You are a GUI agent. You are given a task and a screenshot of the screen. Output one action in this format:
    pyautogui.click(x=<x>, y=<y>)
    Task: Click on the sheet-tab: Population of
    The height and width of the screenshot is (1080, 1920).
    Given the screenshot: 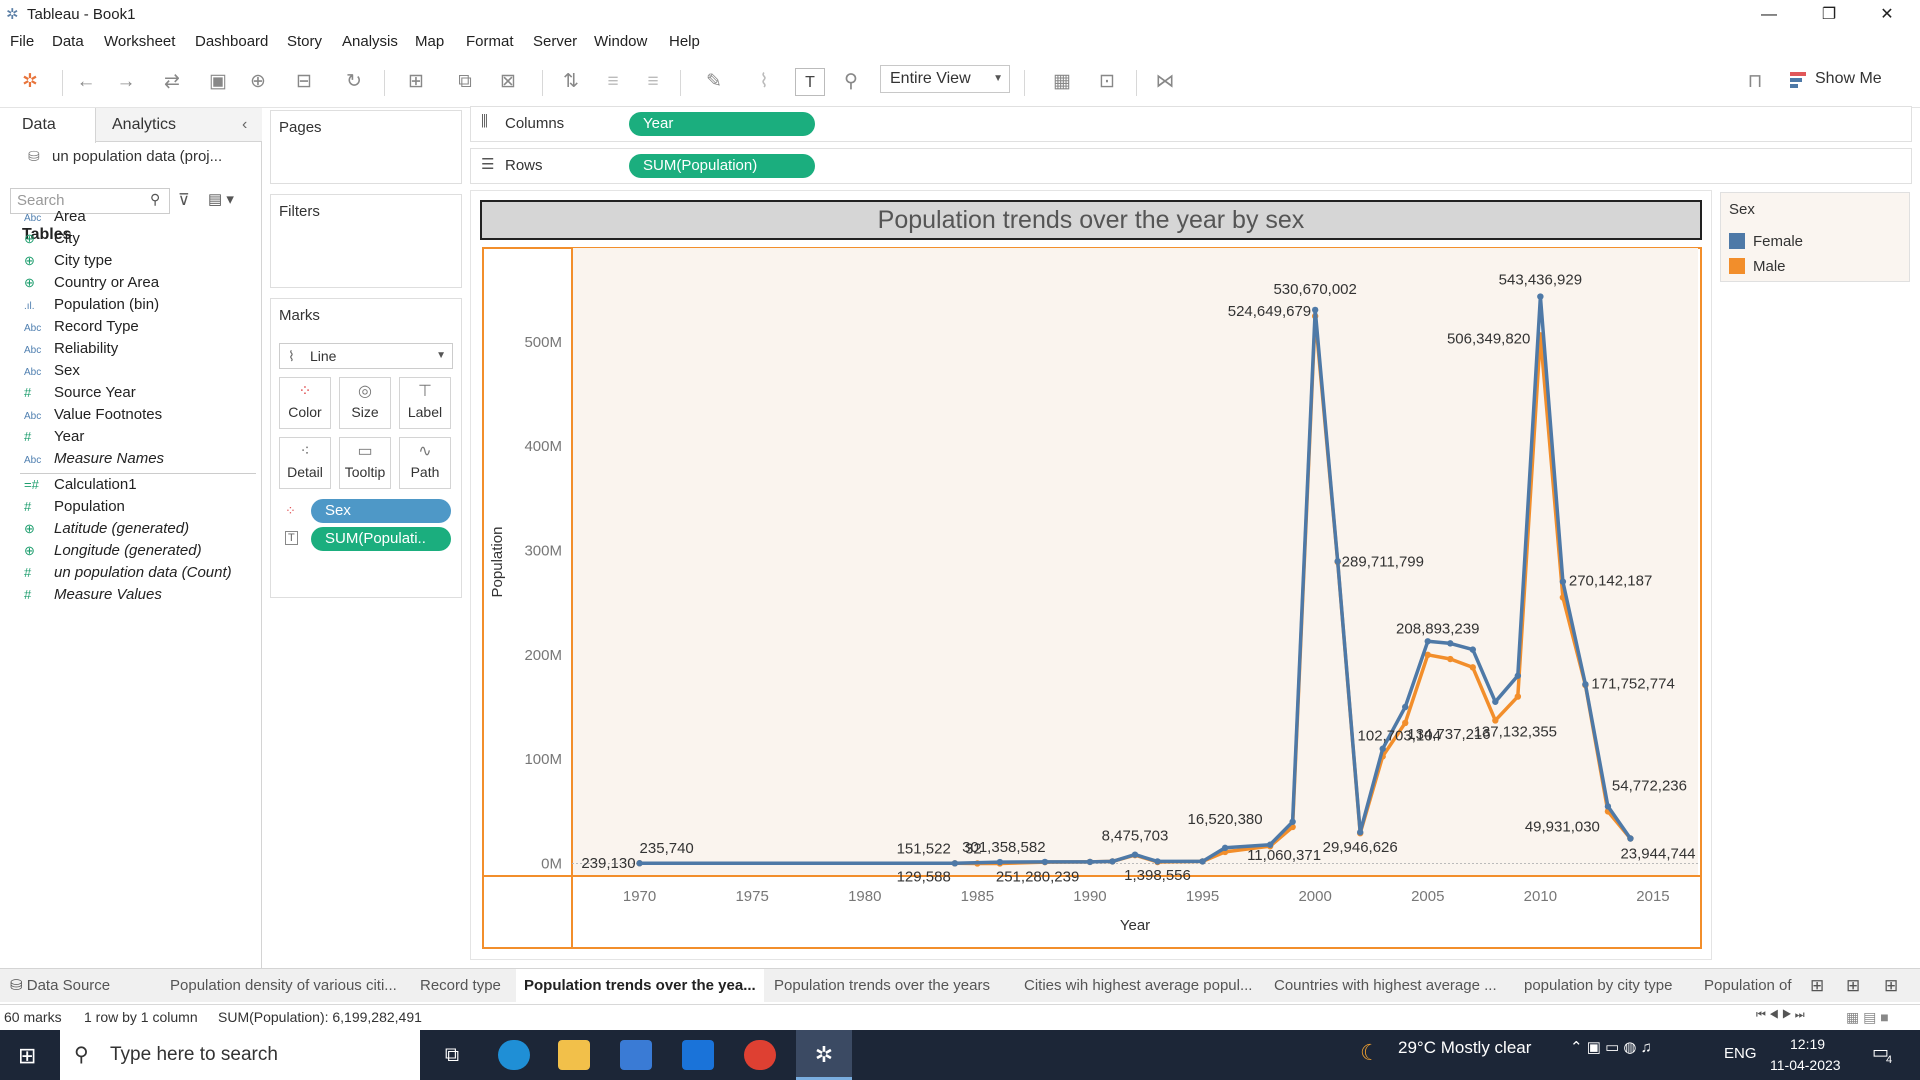 What is the action you would take?
    pyautogui.click(x=1753, y=986)
    